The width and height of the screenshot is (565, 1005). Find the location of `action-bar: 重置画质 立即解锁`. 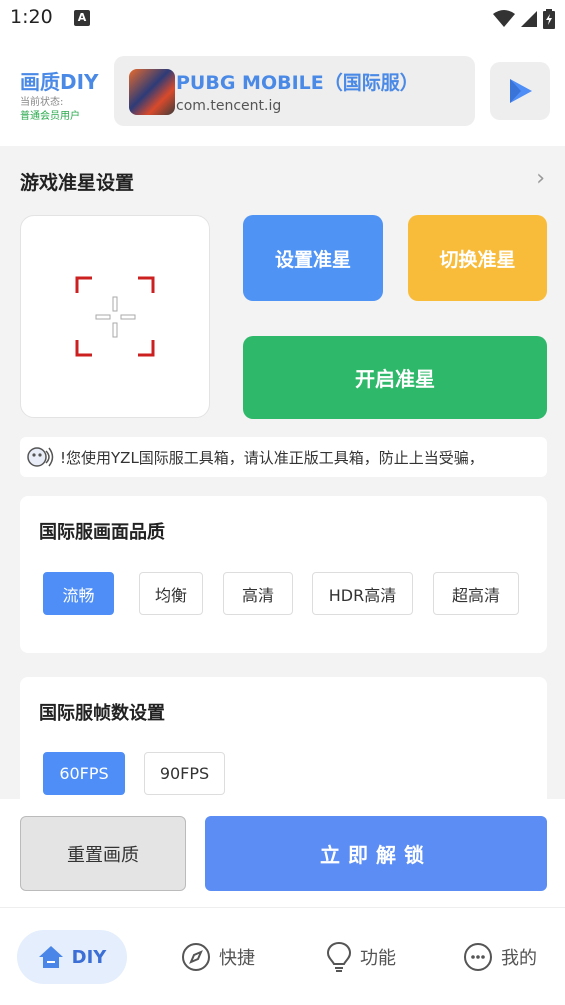

action-bar: 重置画质 立即解锁 is located at coordinates (282, 853).